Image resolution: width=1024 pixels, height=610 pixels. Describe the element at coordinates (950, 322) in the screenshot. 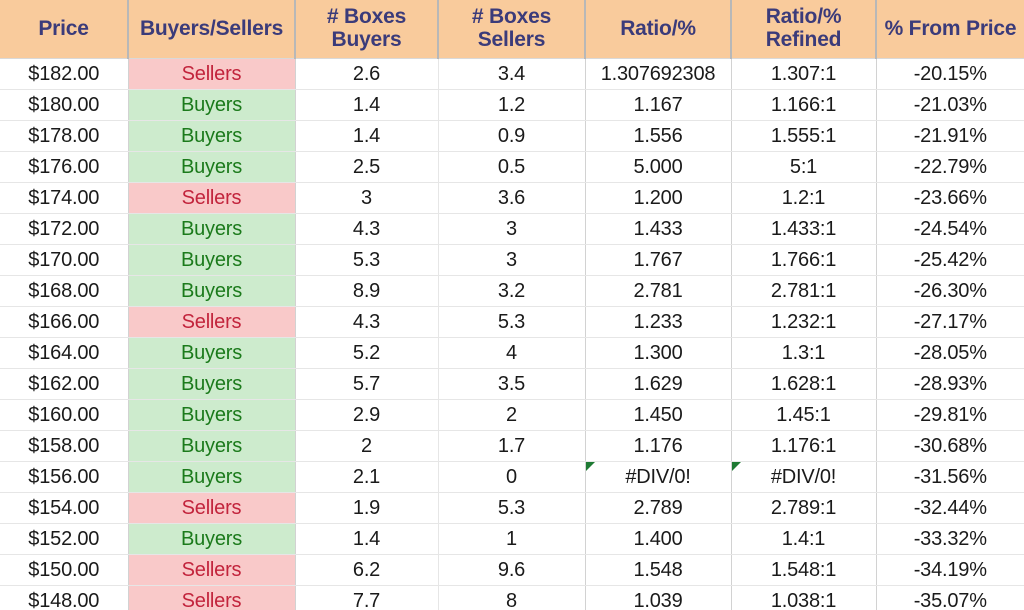

I see `cell-from-price: -27.17%` at that location.